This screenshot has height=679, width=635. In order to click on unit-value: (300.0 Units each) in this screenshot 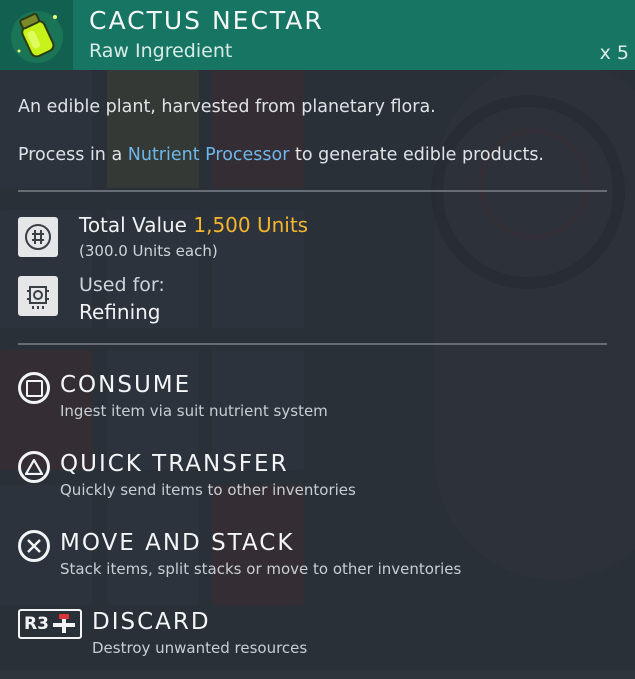, I will do `click(148, 251)`.